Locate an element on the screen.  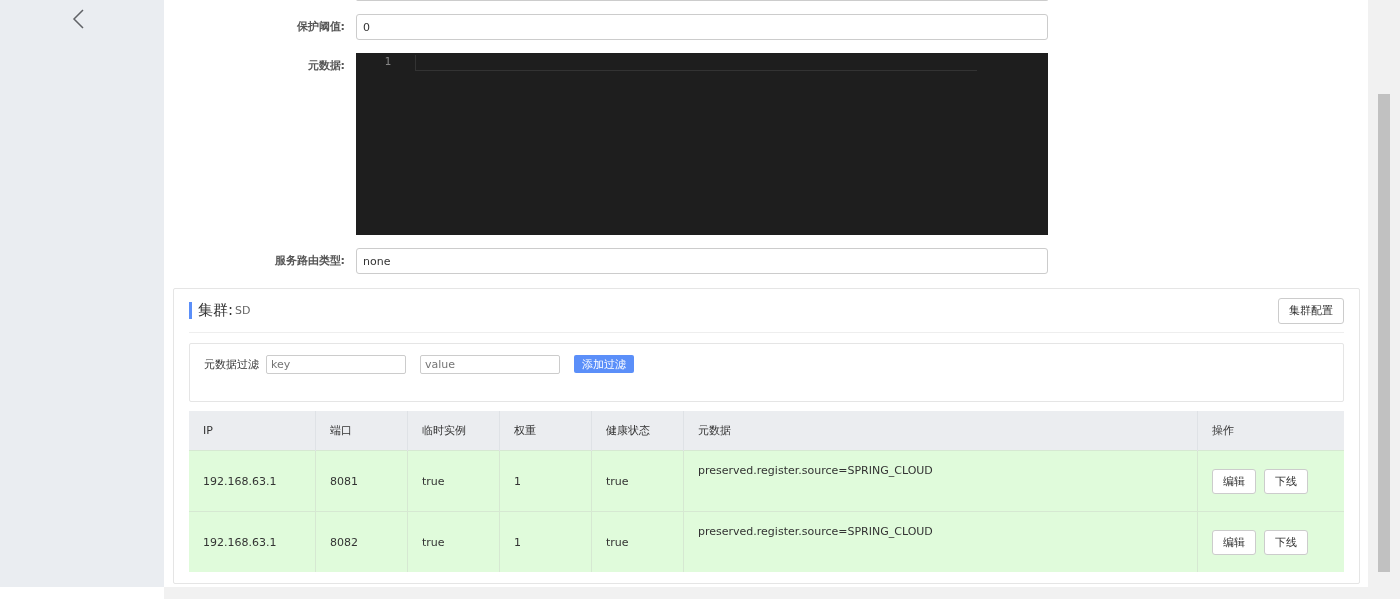
chevron-left-icon is located at coordinates (78, 19).